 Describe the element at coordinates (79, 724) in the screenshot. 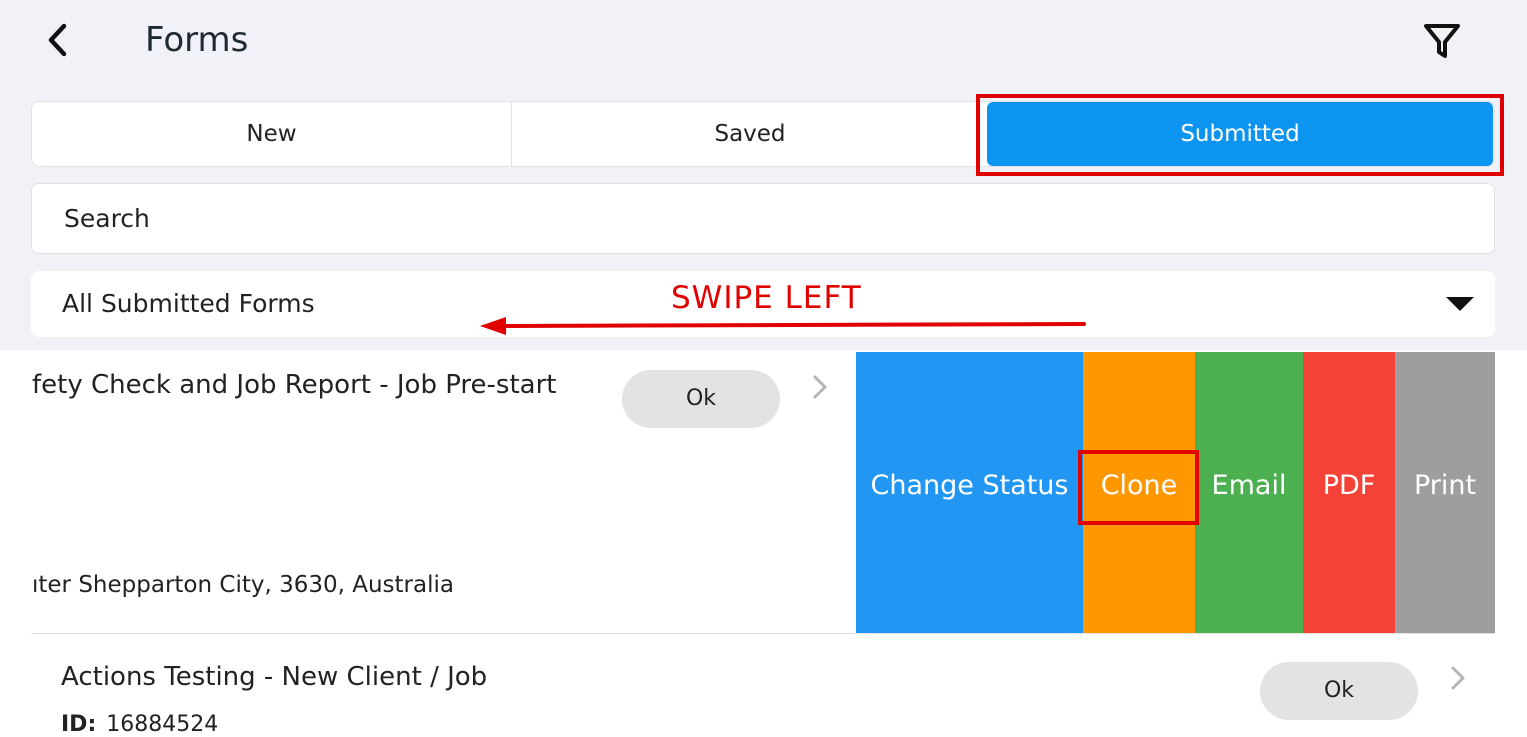

I see `id-label: ID:` at that location.